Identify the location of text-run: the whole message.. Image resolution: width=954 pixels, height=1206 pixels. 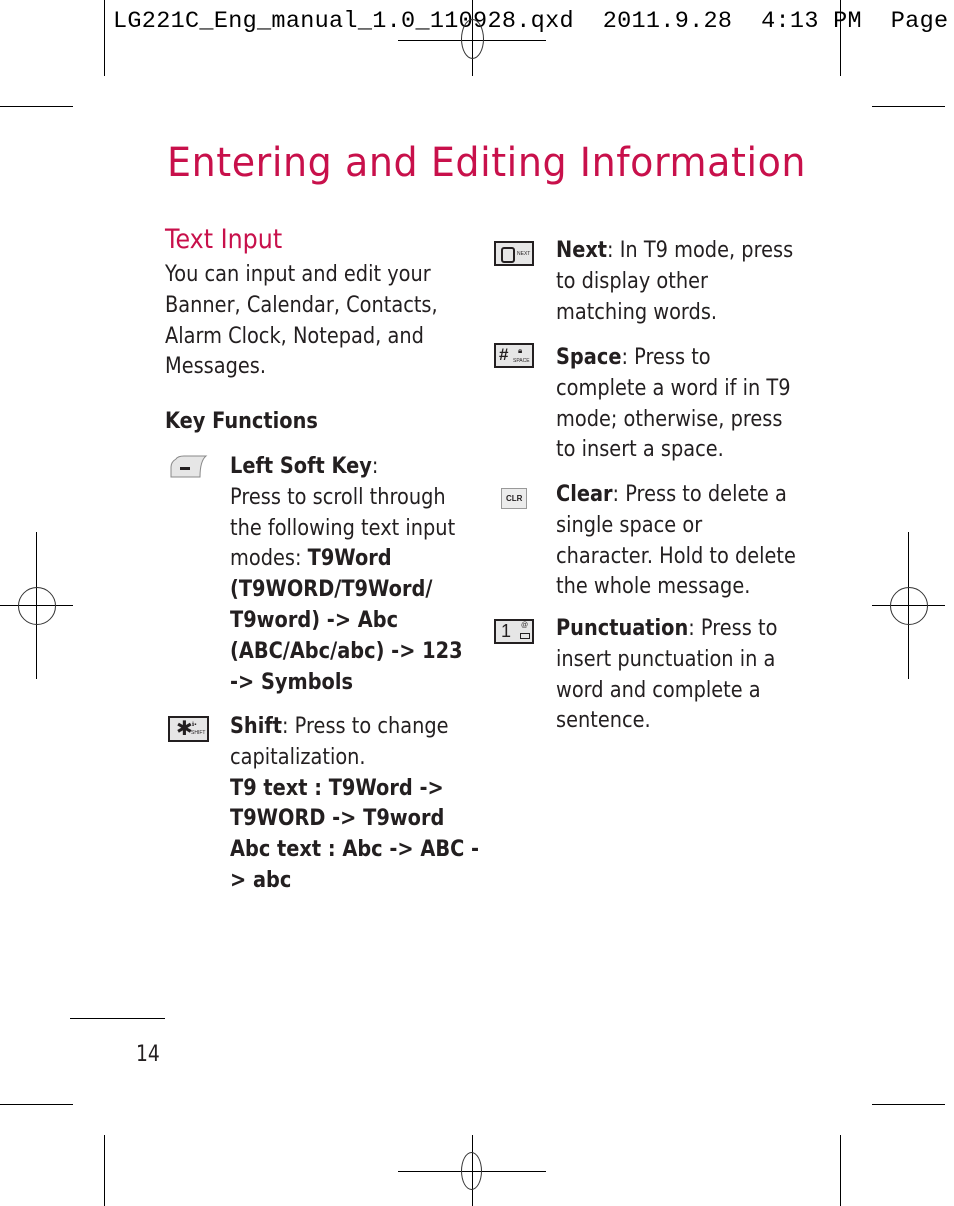
(653, 586).